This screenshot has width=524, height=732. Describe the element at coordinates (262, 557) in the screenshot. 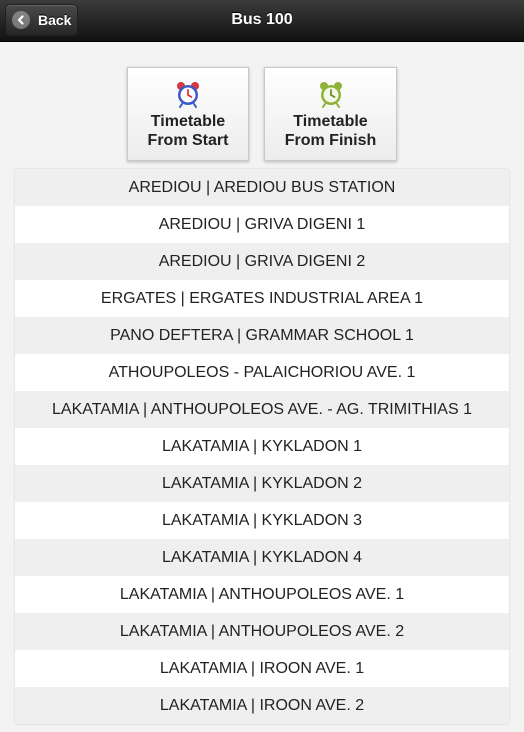

I see `list-item: LAKATAMIA | KYKLADON 4` at that location.